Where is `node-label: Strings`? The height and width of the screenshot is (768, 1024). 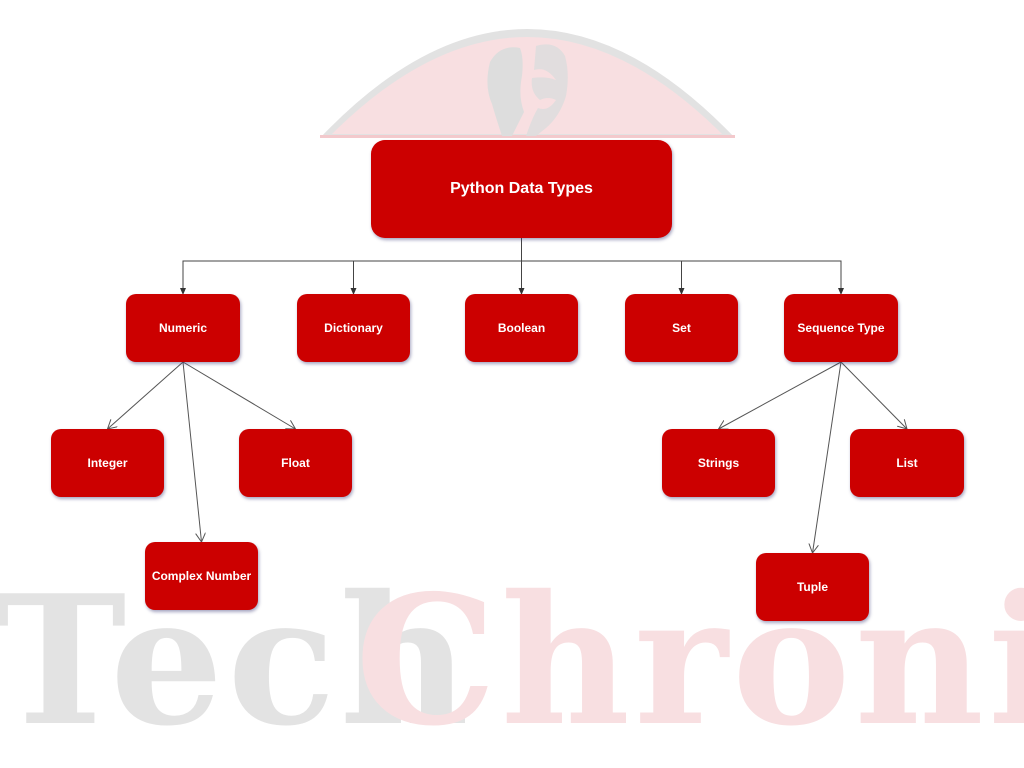
node-label: Strings is located at coordinates (718, 463).